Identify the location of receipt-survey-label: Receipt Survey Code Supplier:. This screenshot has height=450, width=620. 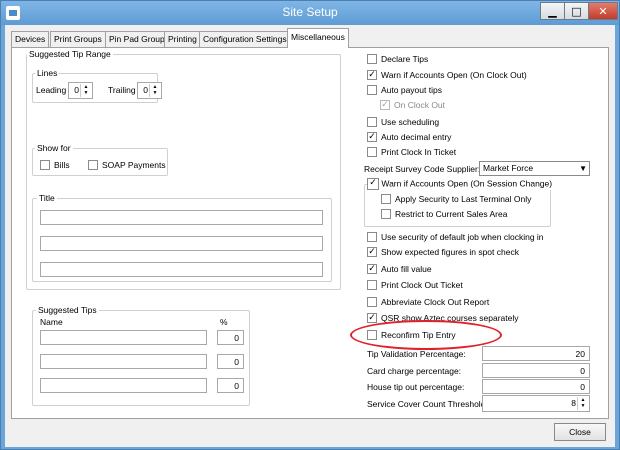
(422, 169).